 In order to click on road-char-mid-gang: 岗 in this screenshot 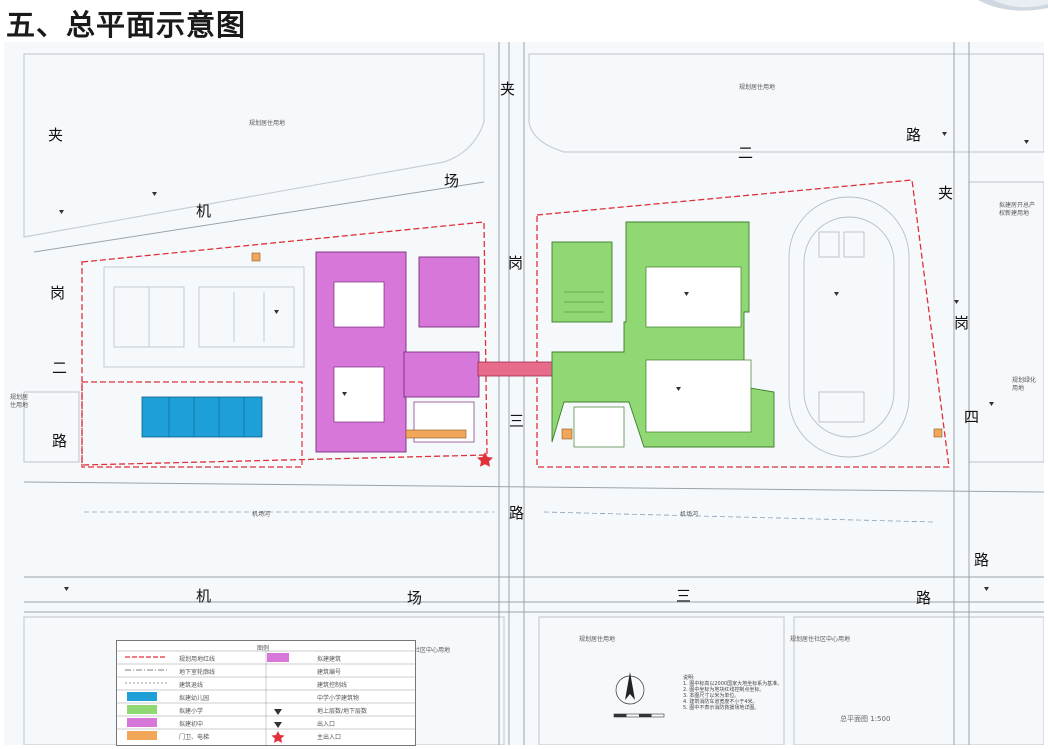, I will do `click(516, 263)`.